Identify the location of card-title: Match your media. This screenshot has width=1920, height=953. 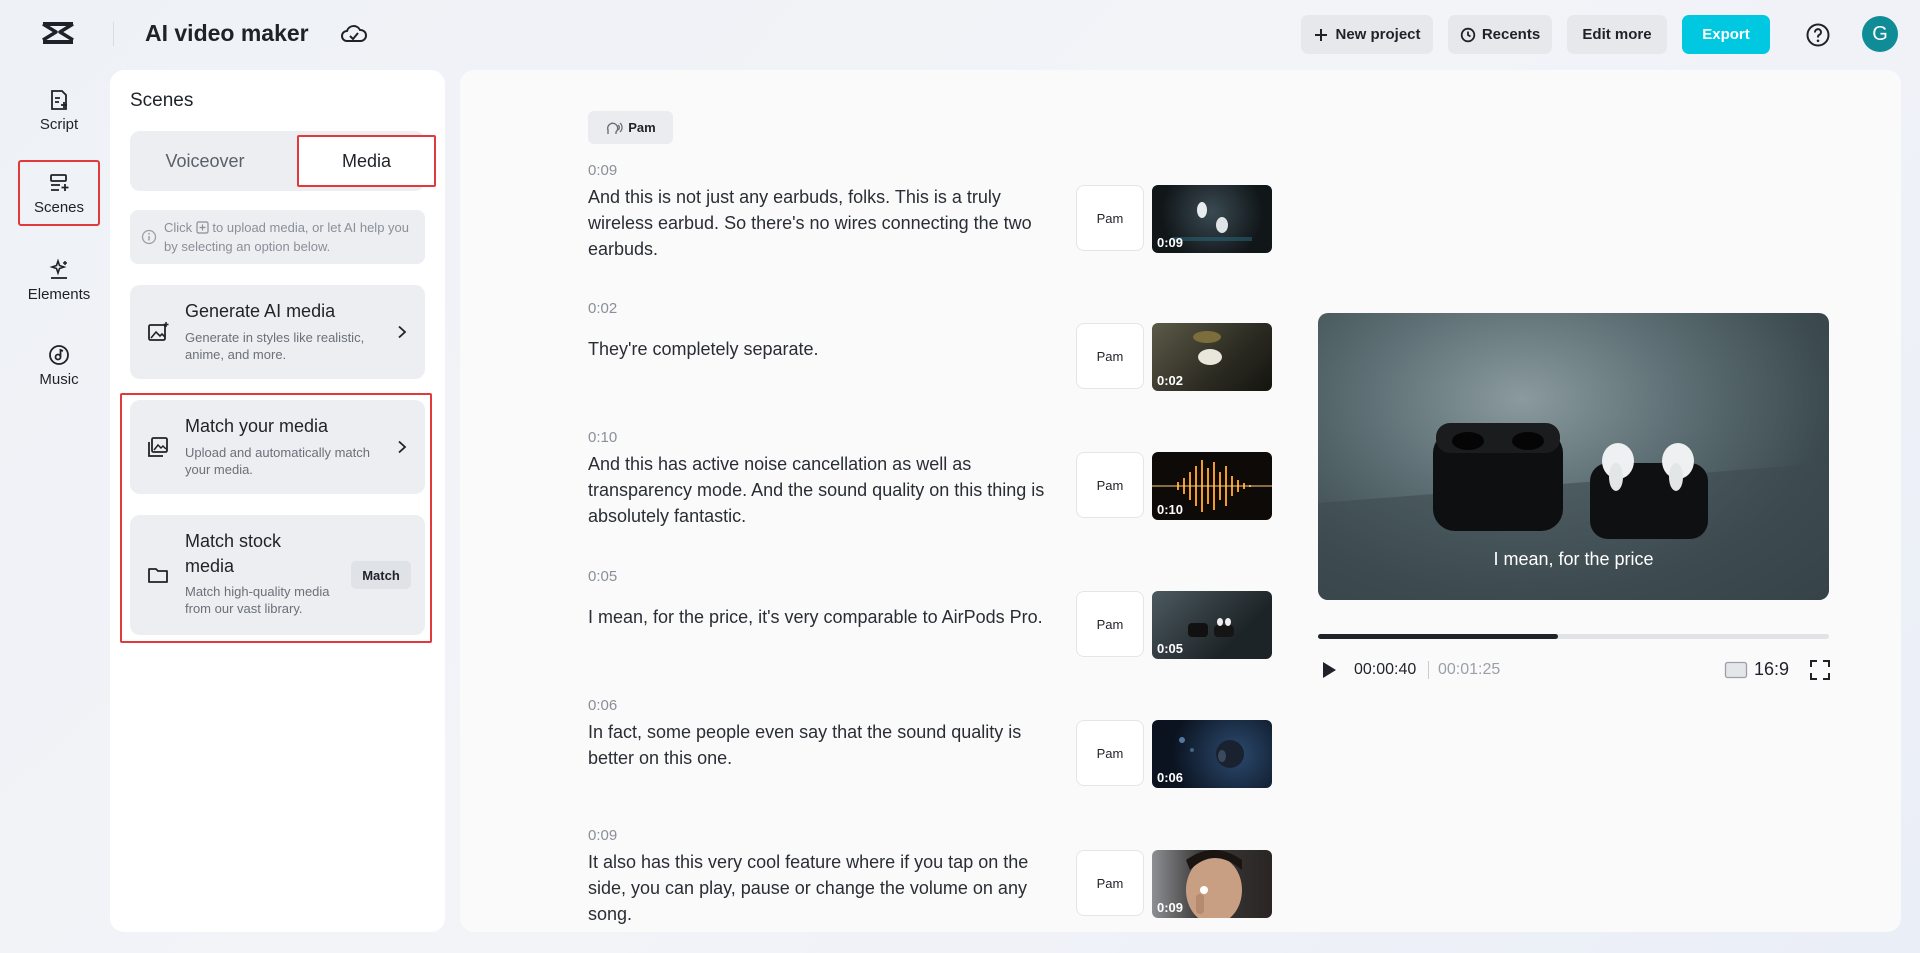
(256, 426).